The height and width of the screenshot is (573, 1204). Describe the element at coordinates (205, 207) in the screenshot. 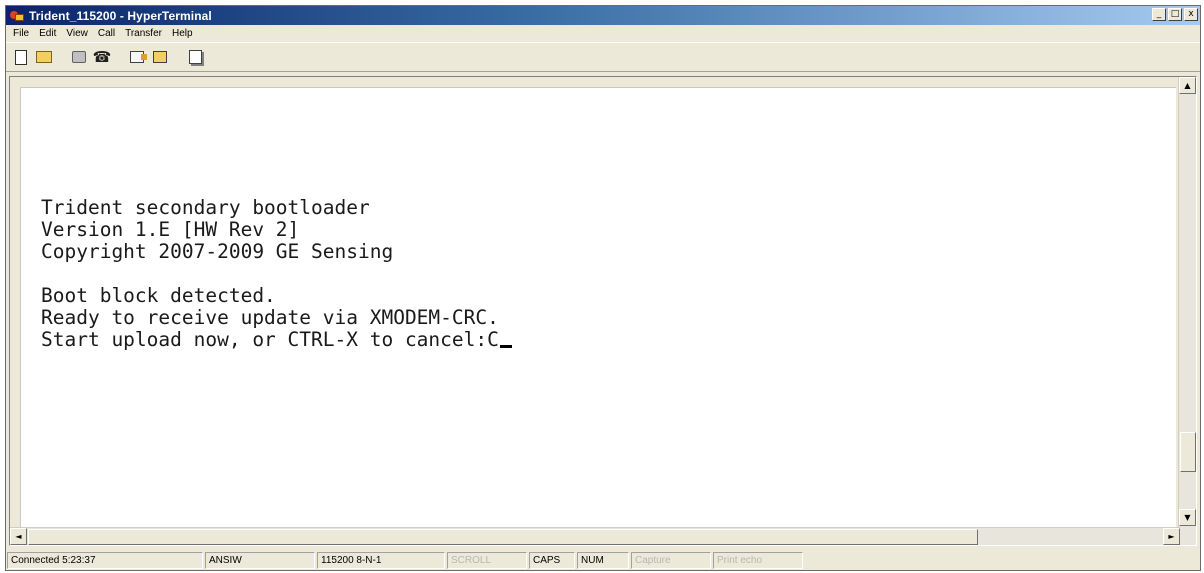

I see `terminal-line: Trident secondary bootloader` at that location.